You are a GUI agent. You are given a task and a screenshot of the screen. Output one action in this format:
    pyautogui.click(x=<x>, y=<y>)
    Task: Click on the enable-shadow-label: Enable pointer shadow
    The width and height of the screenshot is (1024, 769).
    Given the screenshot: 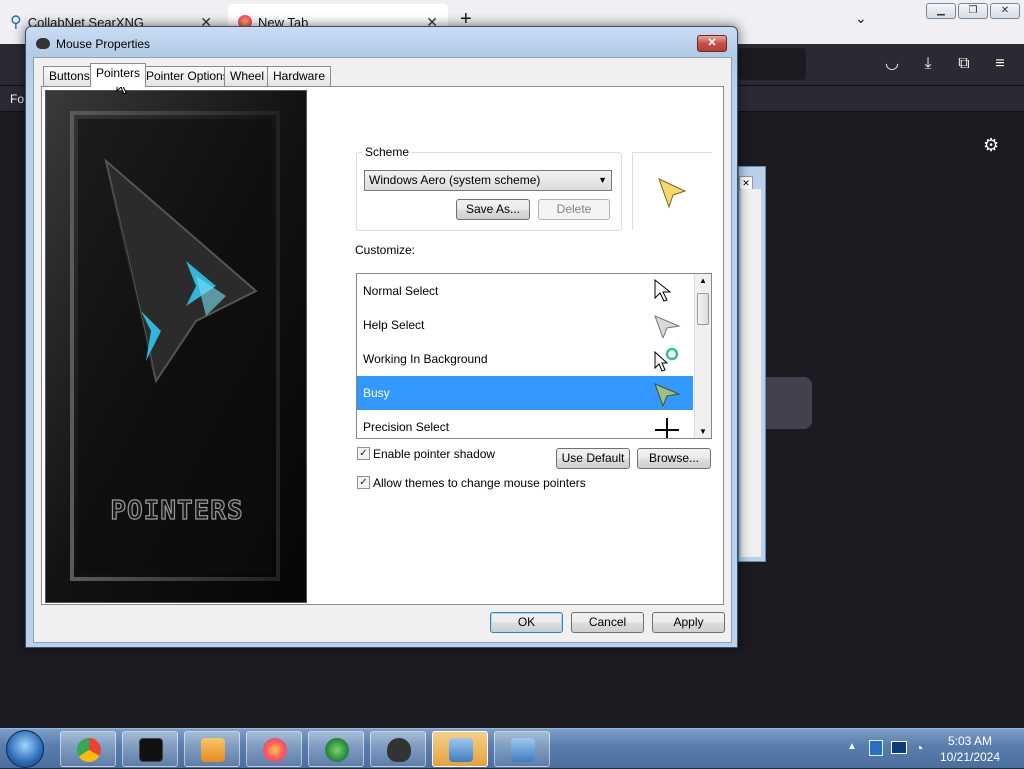 What is the action you would take?
    pyautogui.click(x=434, y=454)
    